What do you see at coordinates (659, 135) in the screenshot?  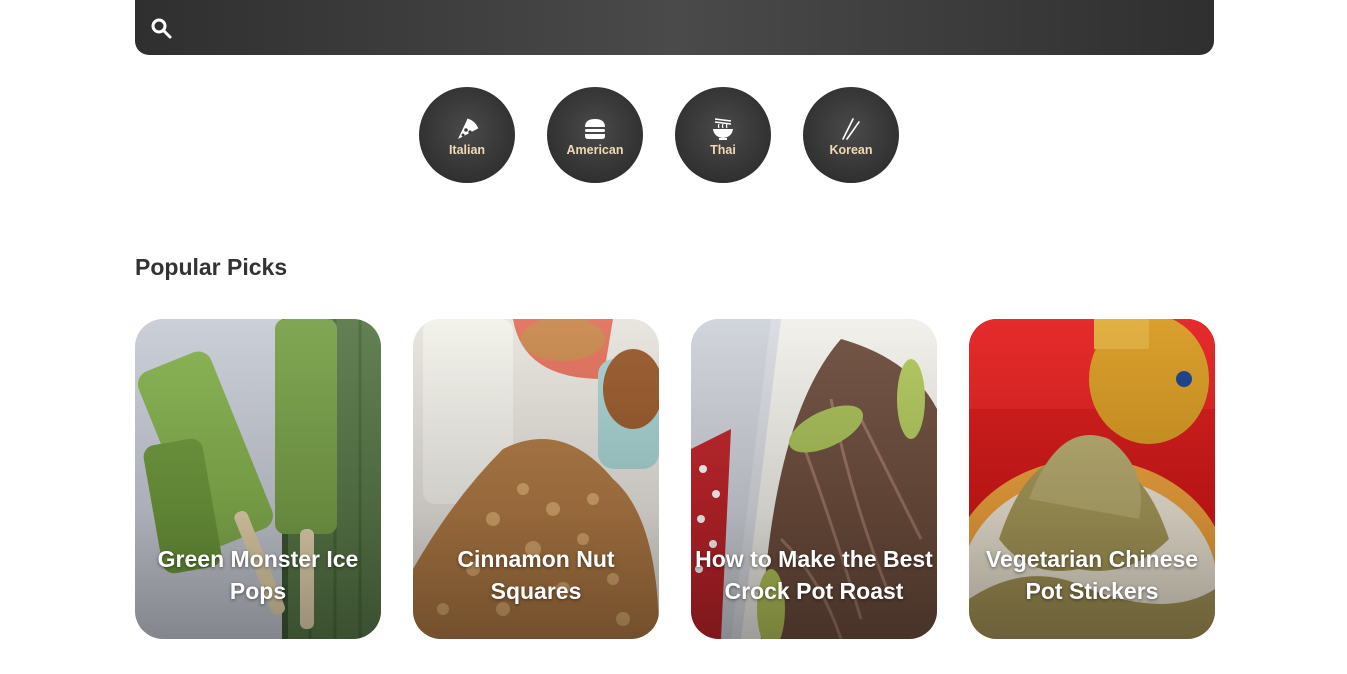 I see `cuisine-filter-row: Italian American Thai Korean` at bounding box center [659, 135].